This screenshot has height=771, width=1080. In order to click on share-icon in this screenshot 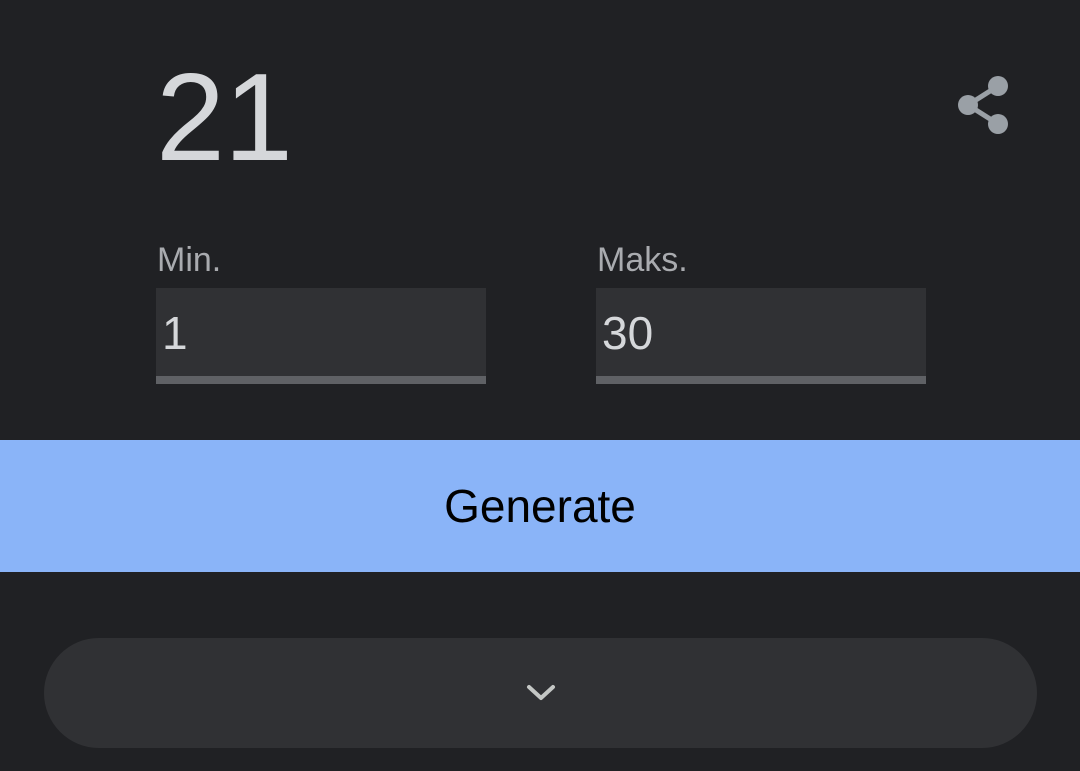, I will do `click(983, 105)`.